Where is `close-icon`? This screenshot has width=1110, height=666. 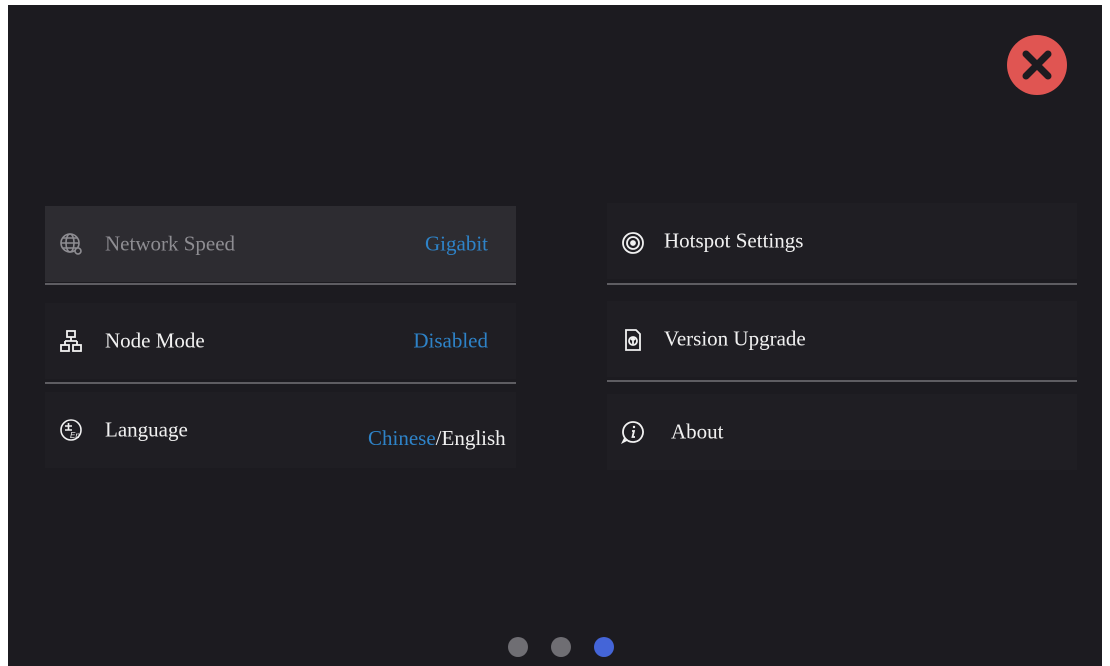 close-icon is located at coordinates (1037, 65).